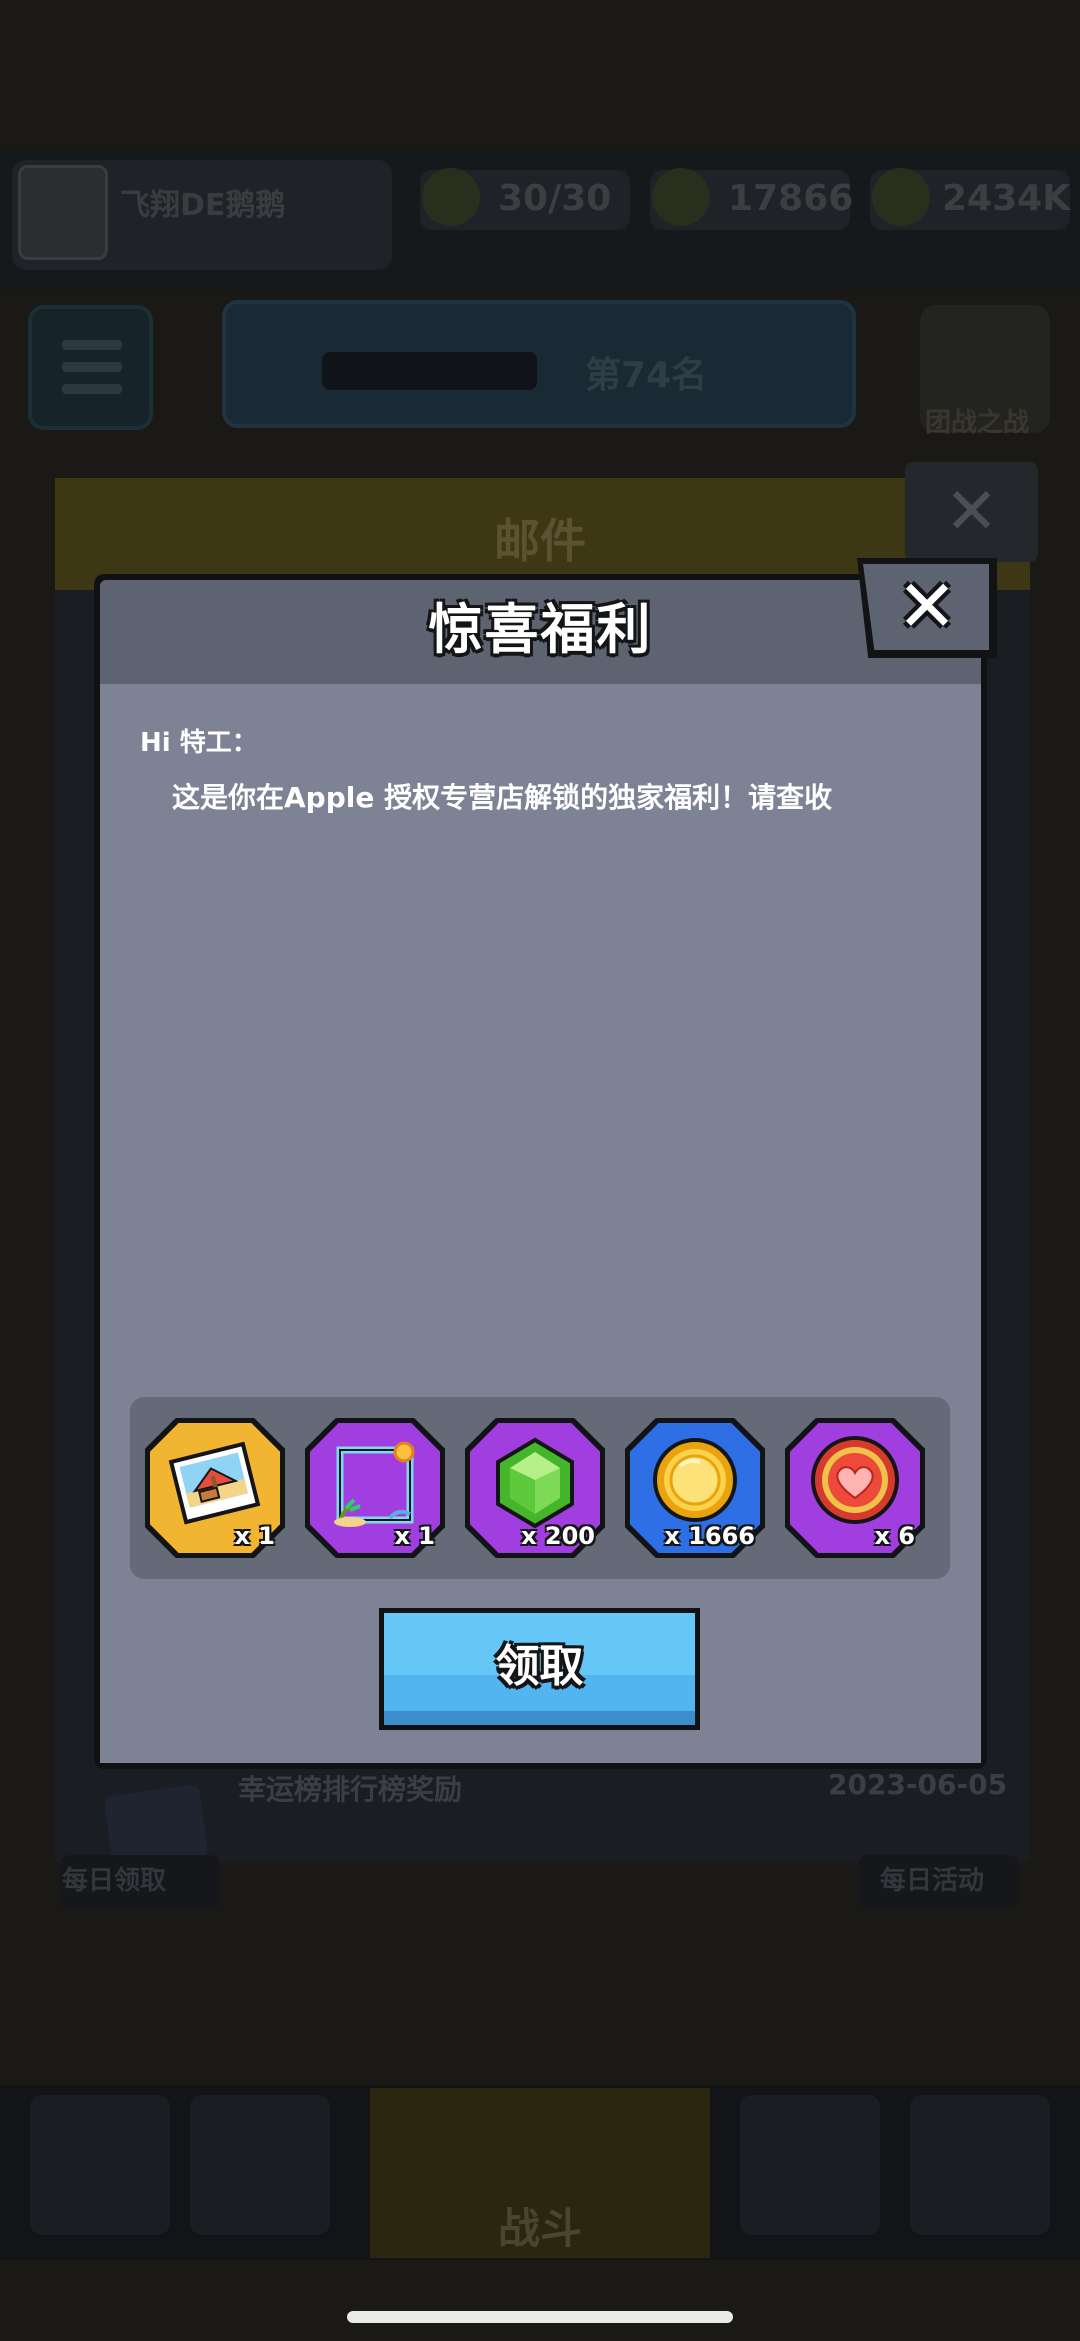 The image size is (1080, 2341). Describe the element at coordinates (502, 797) in the screenshot. I see `message-text: 这是你在Apple 授权专营店解锁的独家福利！请查收` at that location.